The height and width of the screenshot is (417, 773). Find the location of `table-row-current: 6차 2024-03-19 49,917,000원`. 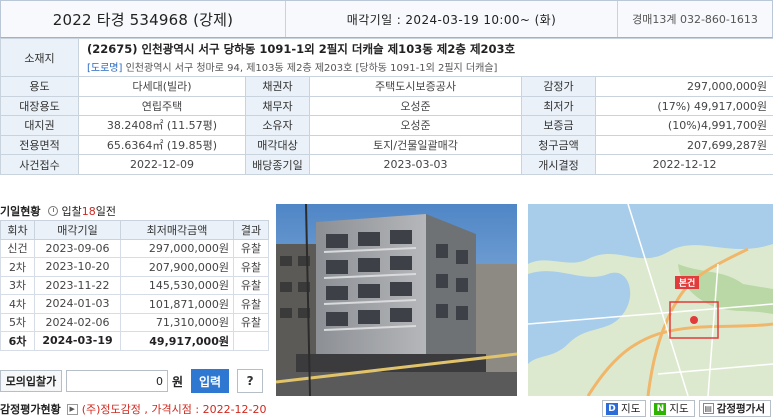

table-row-current: 6차 2024-03-19 49,917,000원 is located at coordinates (134, 341).